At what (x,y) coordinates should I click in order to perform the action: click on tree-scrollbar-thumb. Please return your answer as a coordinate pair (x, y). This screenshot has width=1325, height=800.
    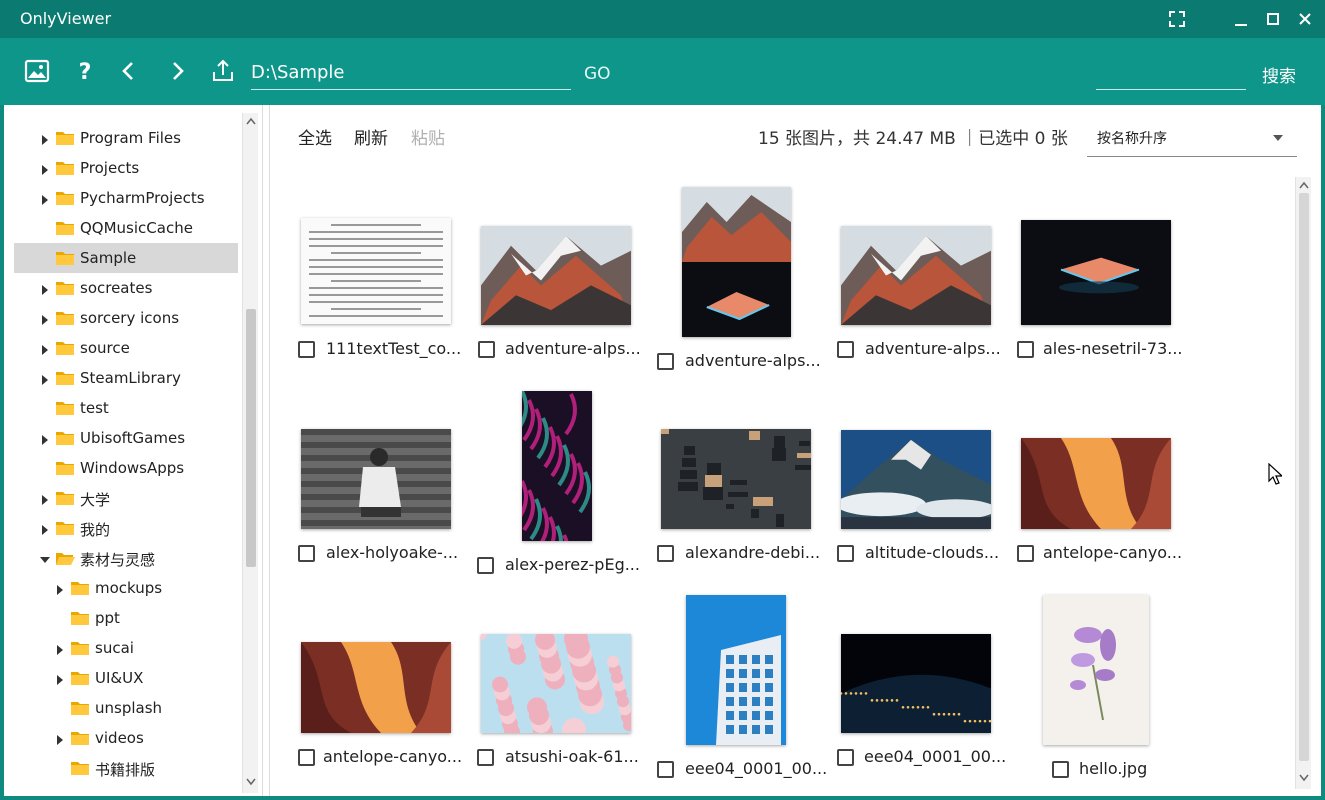
    Looking at the image, I should click on (251, 438).